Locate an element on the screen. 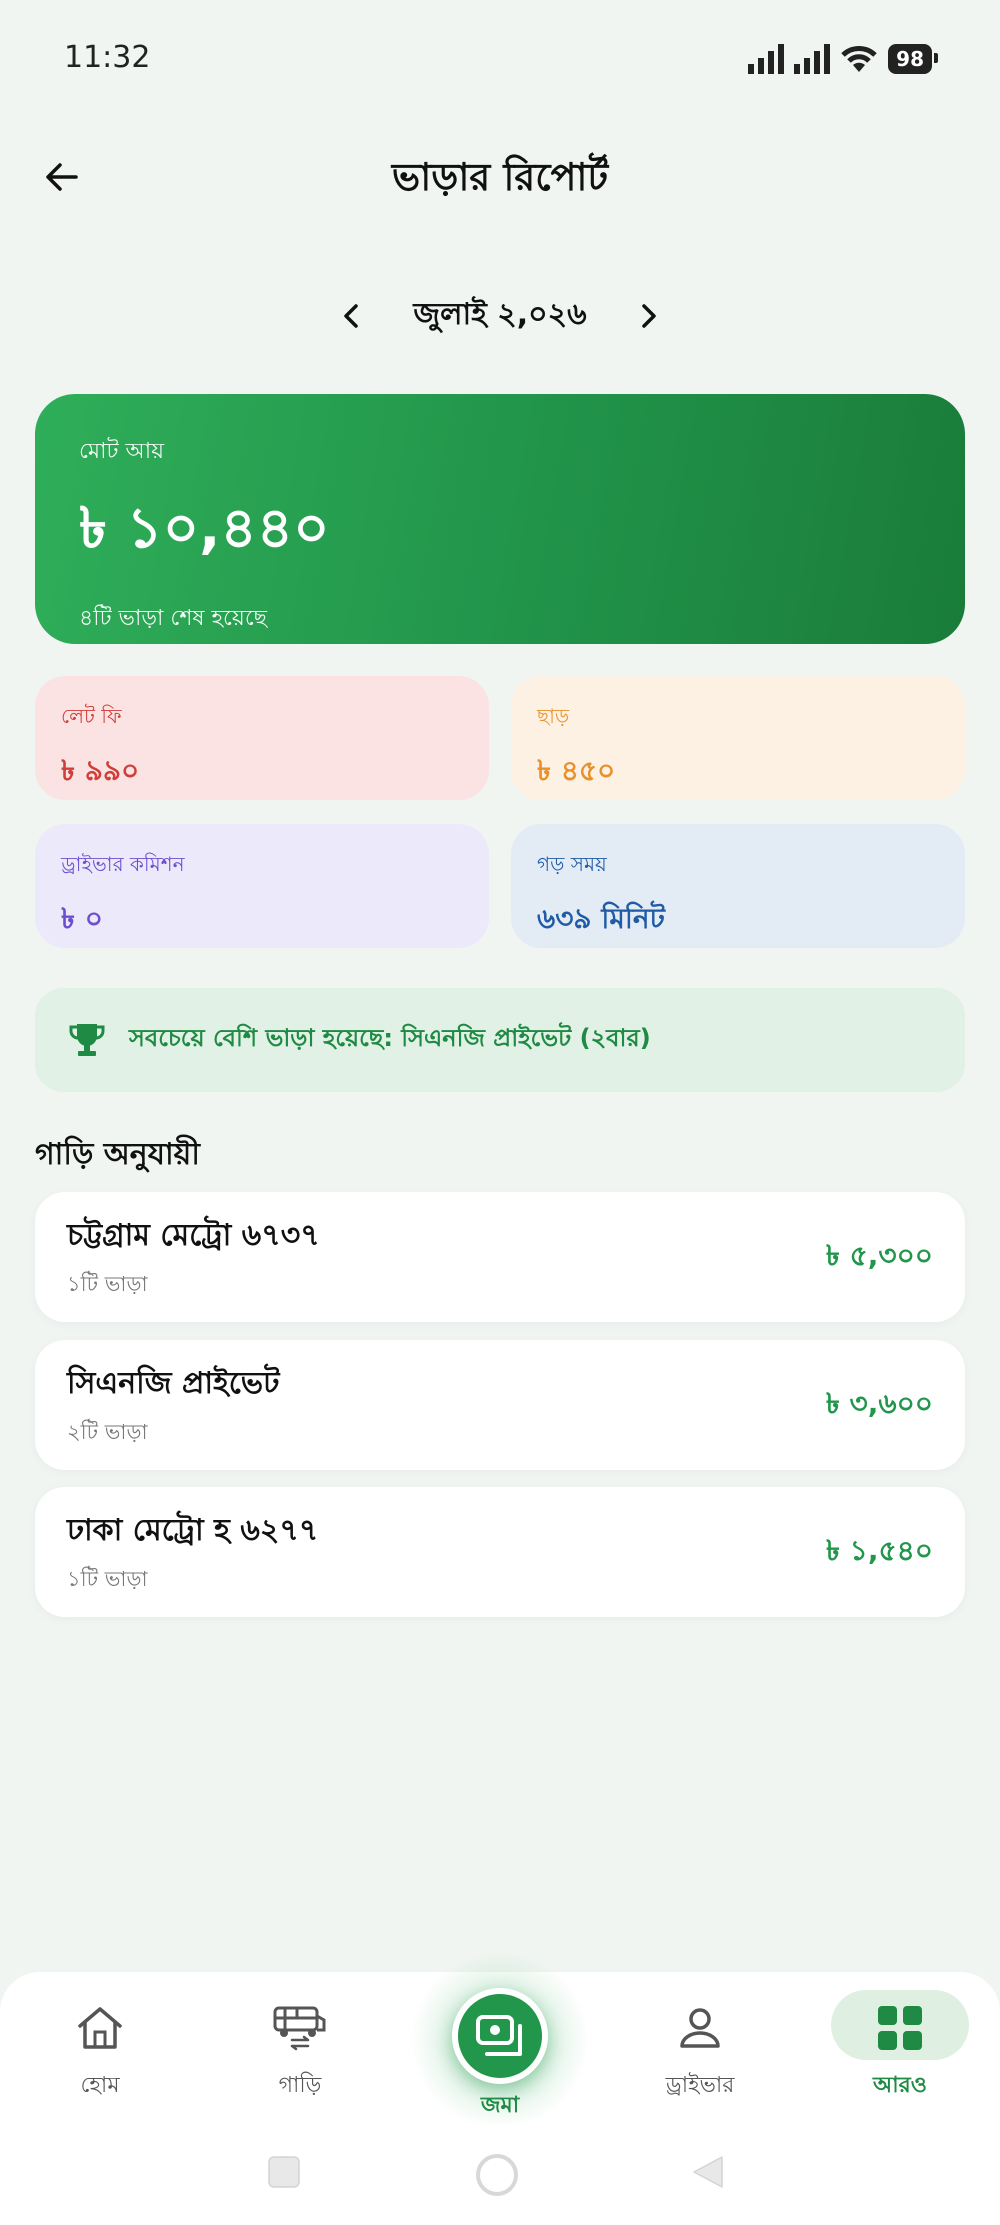 This screenshot has width=1000, height=2225. car-transfer-icon is located at coordinates (300, 2028).